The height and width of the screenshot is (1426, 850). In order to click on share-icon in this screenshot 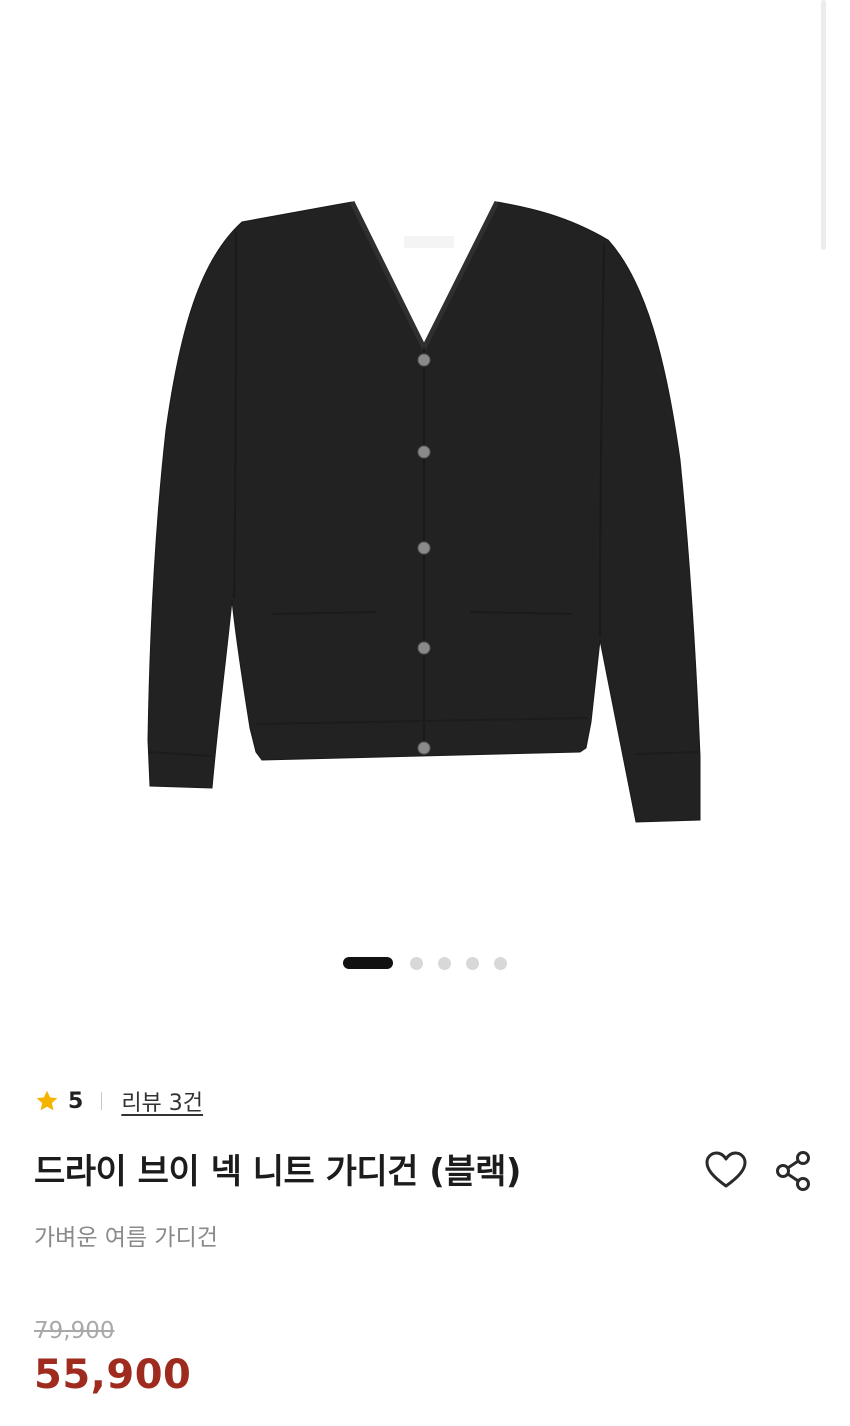, I will do `click(793, 1171)`.